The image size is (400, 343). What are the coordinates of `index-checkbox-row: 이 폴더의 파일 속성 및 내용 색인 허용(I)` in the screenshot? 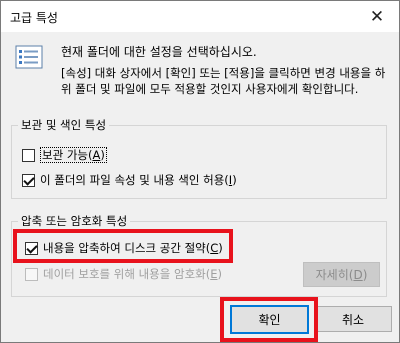 It's located at (129, 180).